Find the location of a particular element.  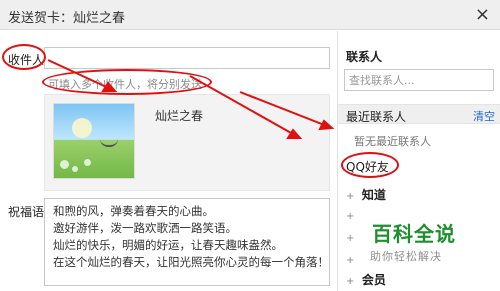

no-recent-text: 暂无最近联系人 is located at coordinates (392, 141).